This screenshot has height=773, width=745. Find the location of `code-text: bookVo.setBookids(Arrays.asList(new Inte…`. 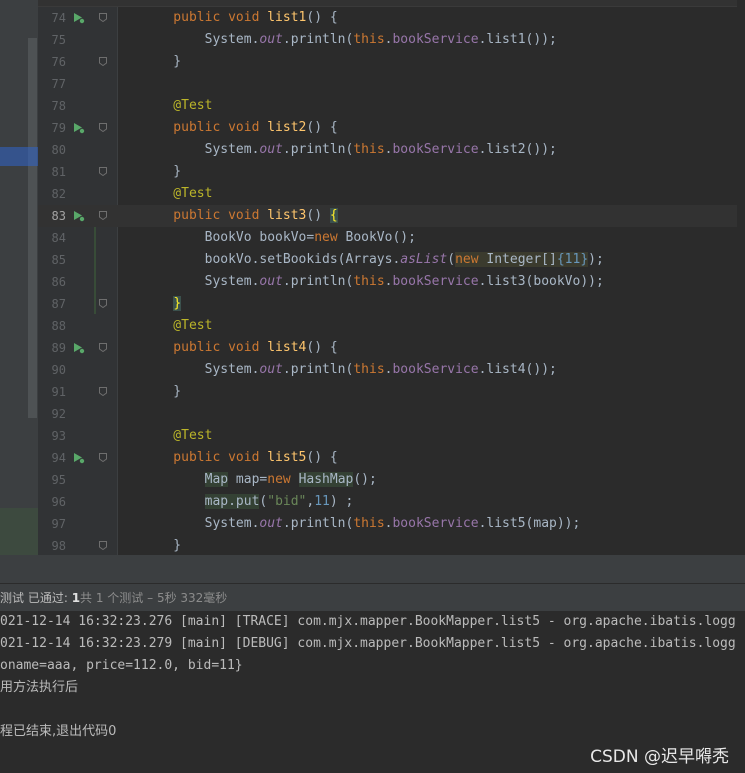

code-text: bookVo.setBookids(Arrays.asList(new Inte… is located at coordinates (373, 260).